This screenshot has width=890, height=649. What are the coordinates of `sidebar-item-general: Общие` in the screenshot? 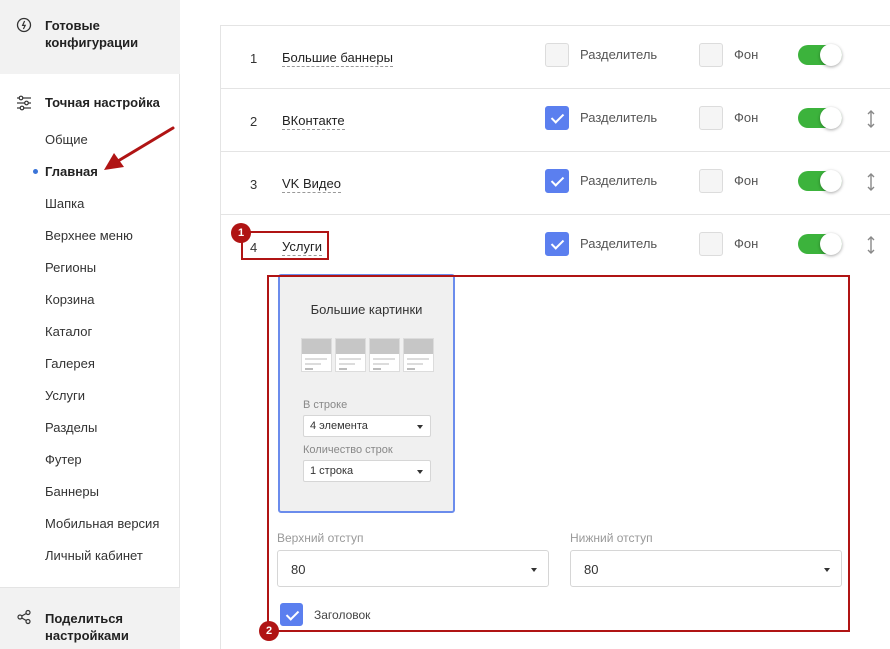 It's located at (66, 140).